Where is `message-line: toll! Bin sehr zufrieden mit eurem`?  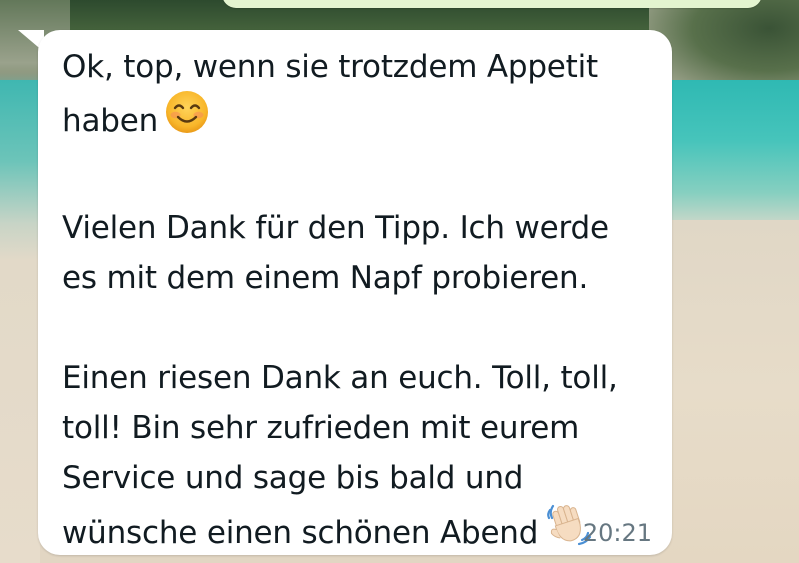 message-line: toll! Bin sehr zufrieden mit eurem is located at coordinates (321, 428).